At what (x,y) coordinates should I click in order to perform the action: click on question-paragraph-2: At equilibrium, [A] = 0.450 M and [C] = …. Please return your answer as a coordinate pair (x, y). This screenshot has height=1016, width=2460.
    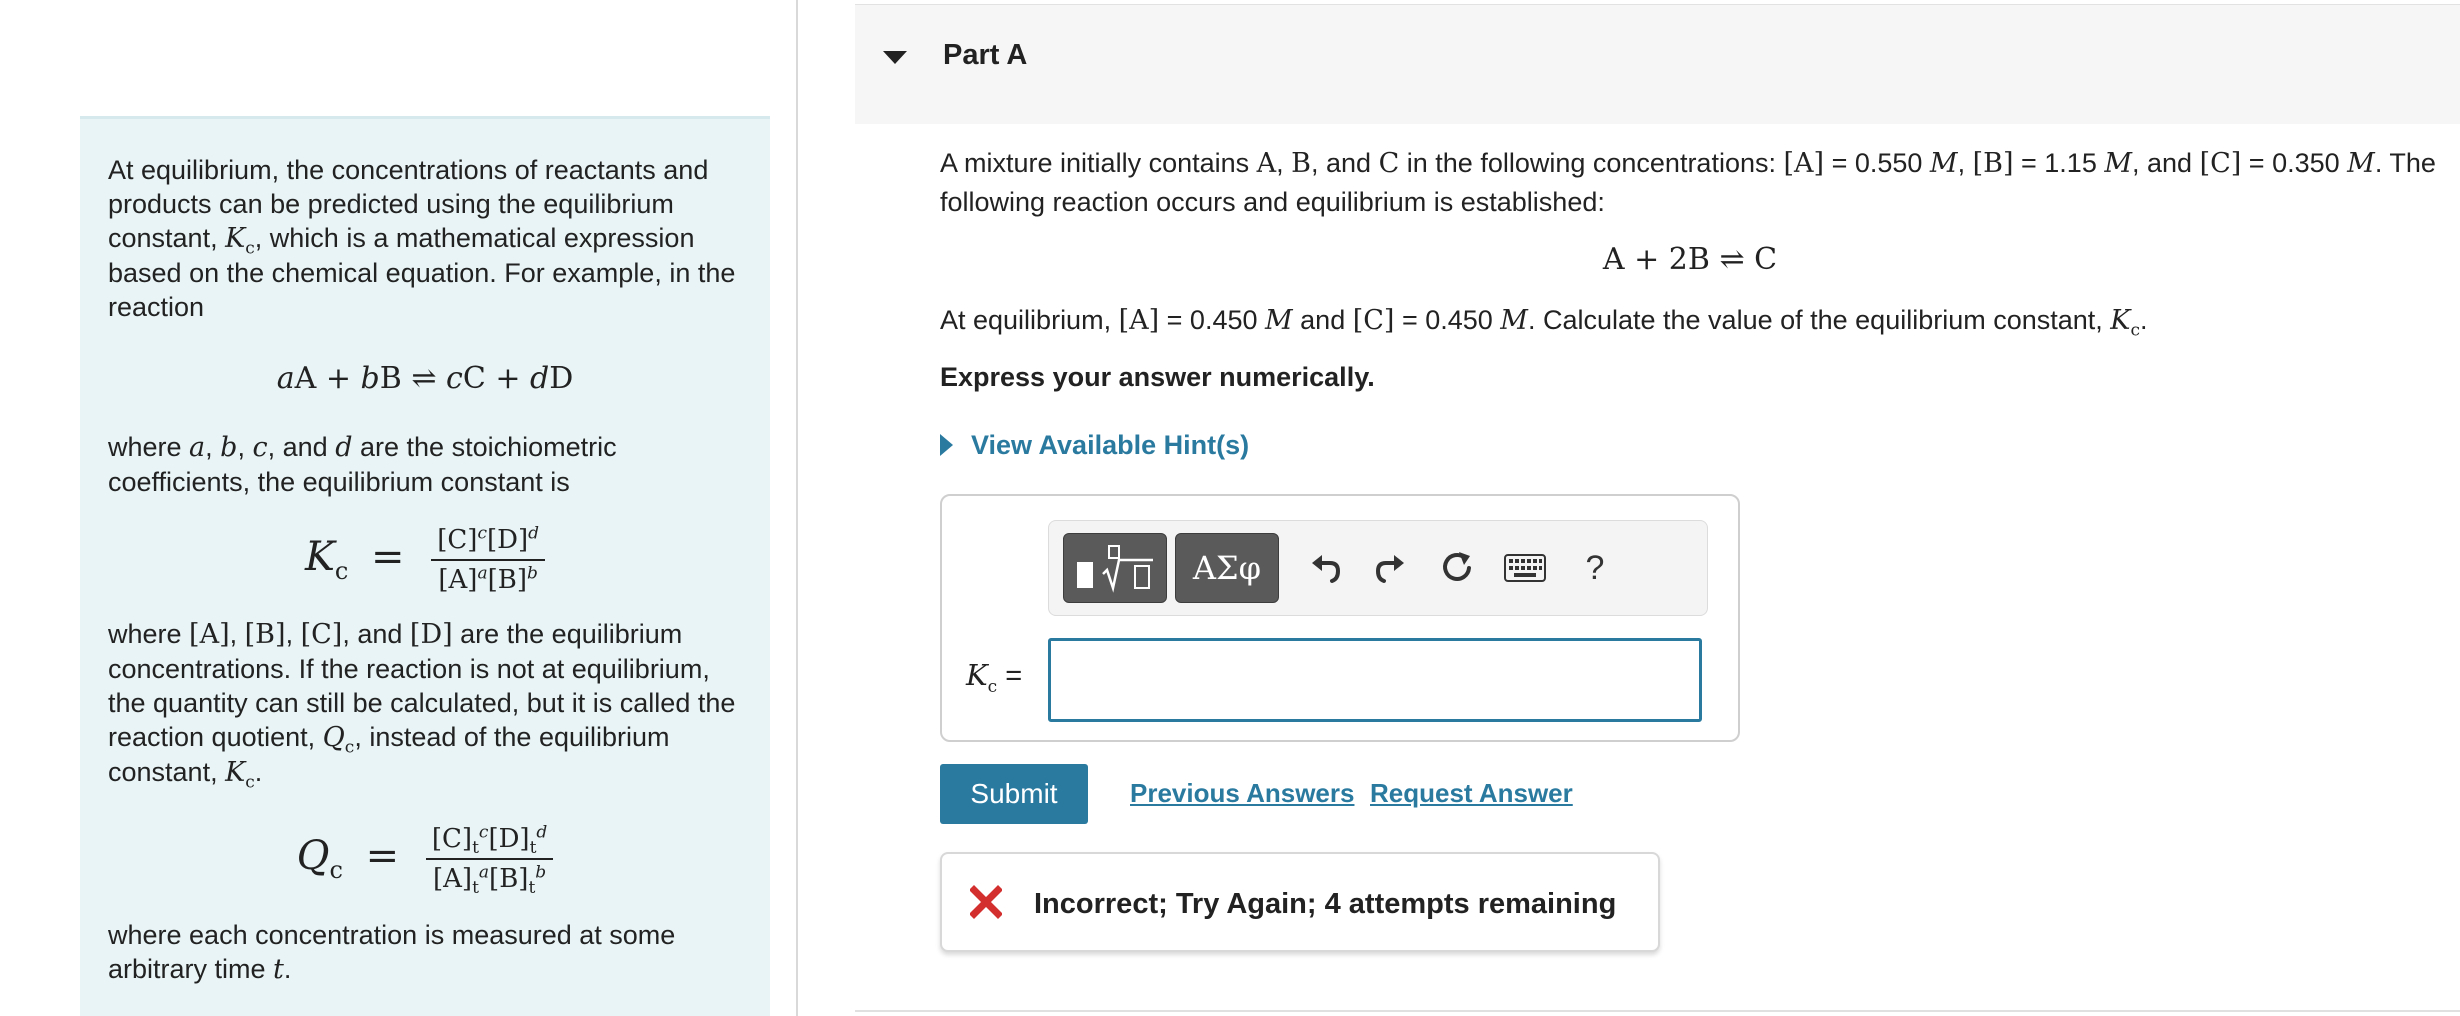
    Looking at the image, I should click on (1544, 323).